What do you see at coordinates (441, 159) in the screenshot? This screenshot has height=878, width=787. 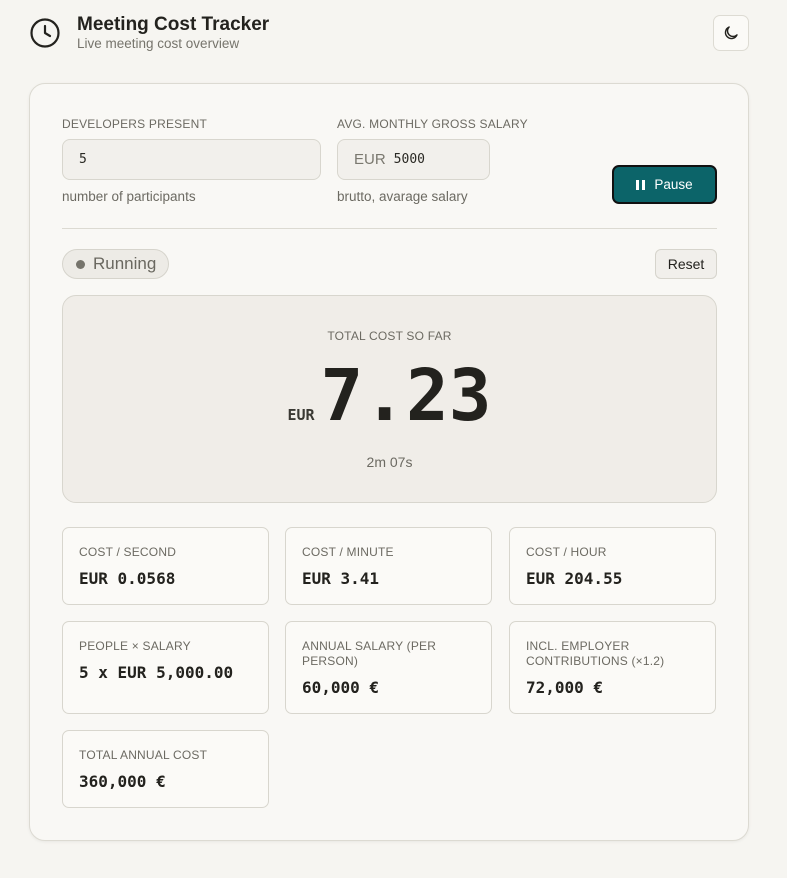 I see `salary-input` at bounding box center [441, 159].